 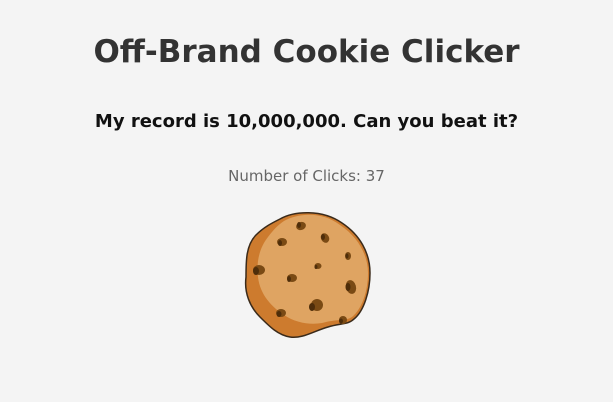 I want to click on cookie-button, so click(x=308, y=276).